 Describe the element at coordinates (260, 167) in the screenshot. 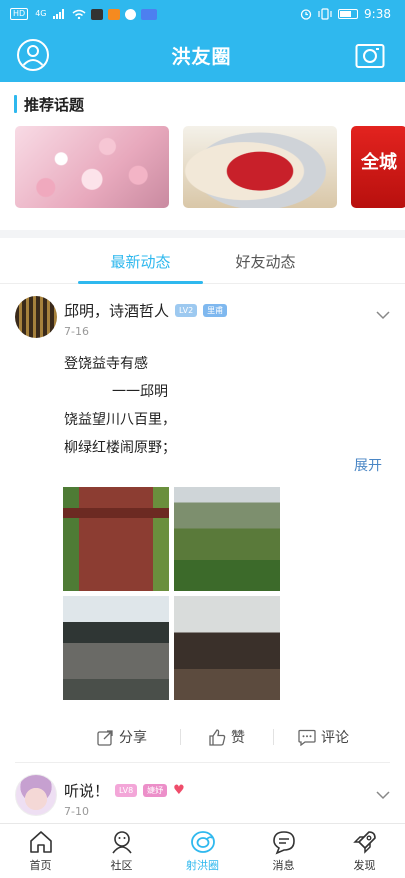

I see `topic-card-hotpot` at that location.